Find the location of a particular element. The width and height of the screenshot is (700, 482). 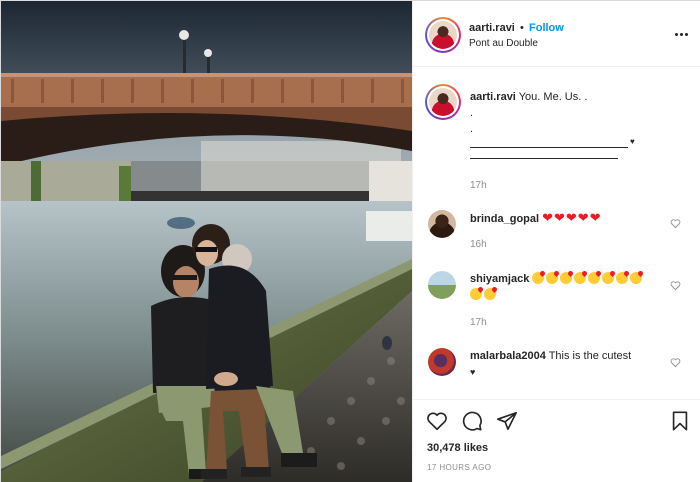

comment-username: brinda_gopal is located at coordinates (504, 219).